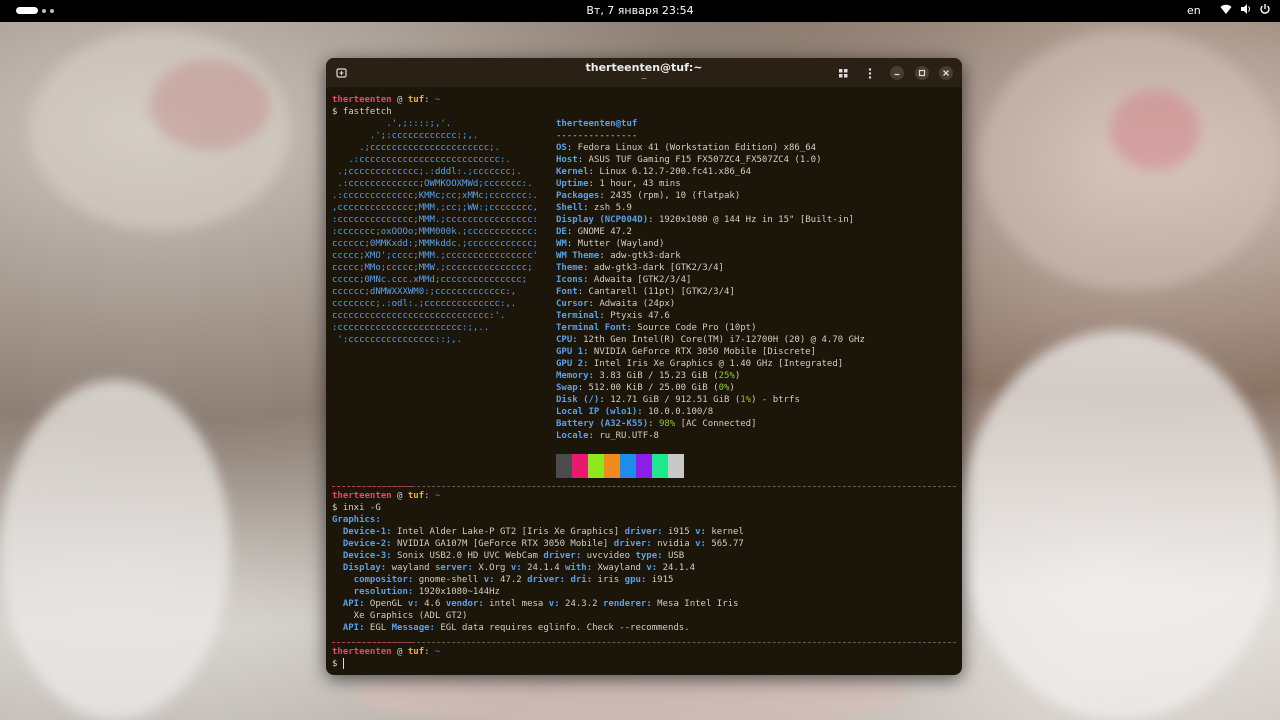 The height and width of the screenshot is (720, 1280). Describe the element at coordinates (362, 112) in the screenshot. I see `command-line: $ fastfetch` at that location.